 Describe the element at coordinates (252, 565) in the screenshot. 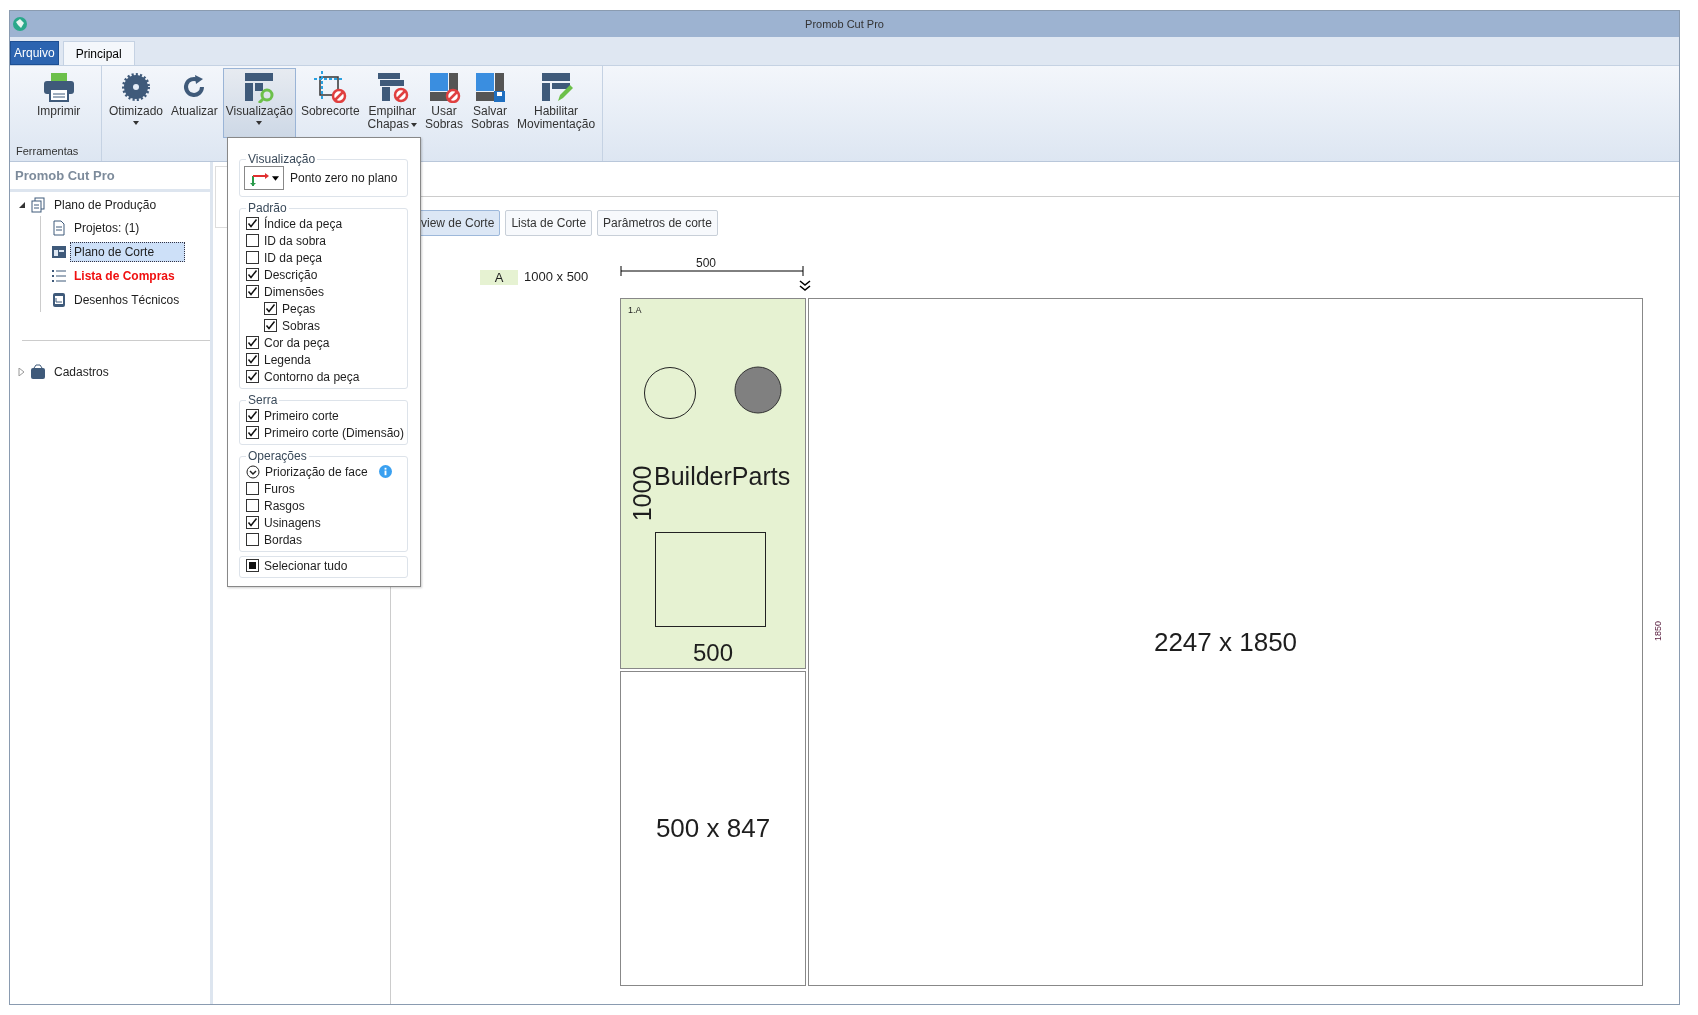

I see `select-all-checkbox` at that location.